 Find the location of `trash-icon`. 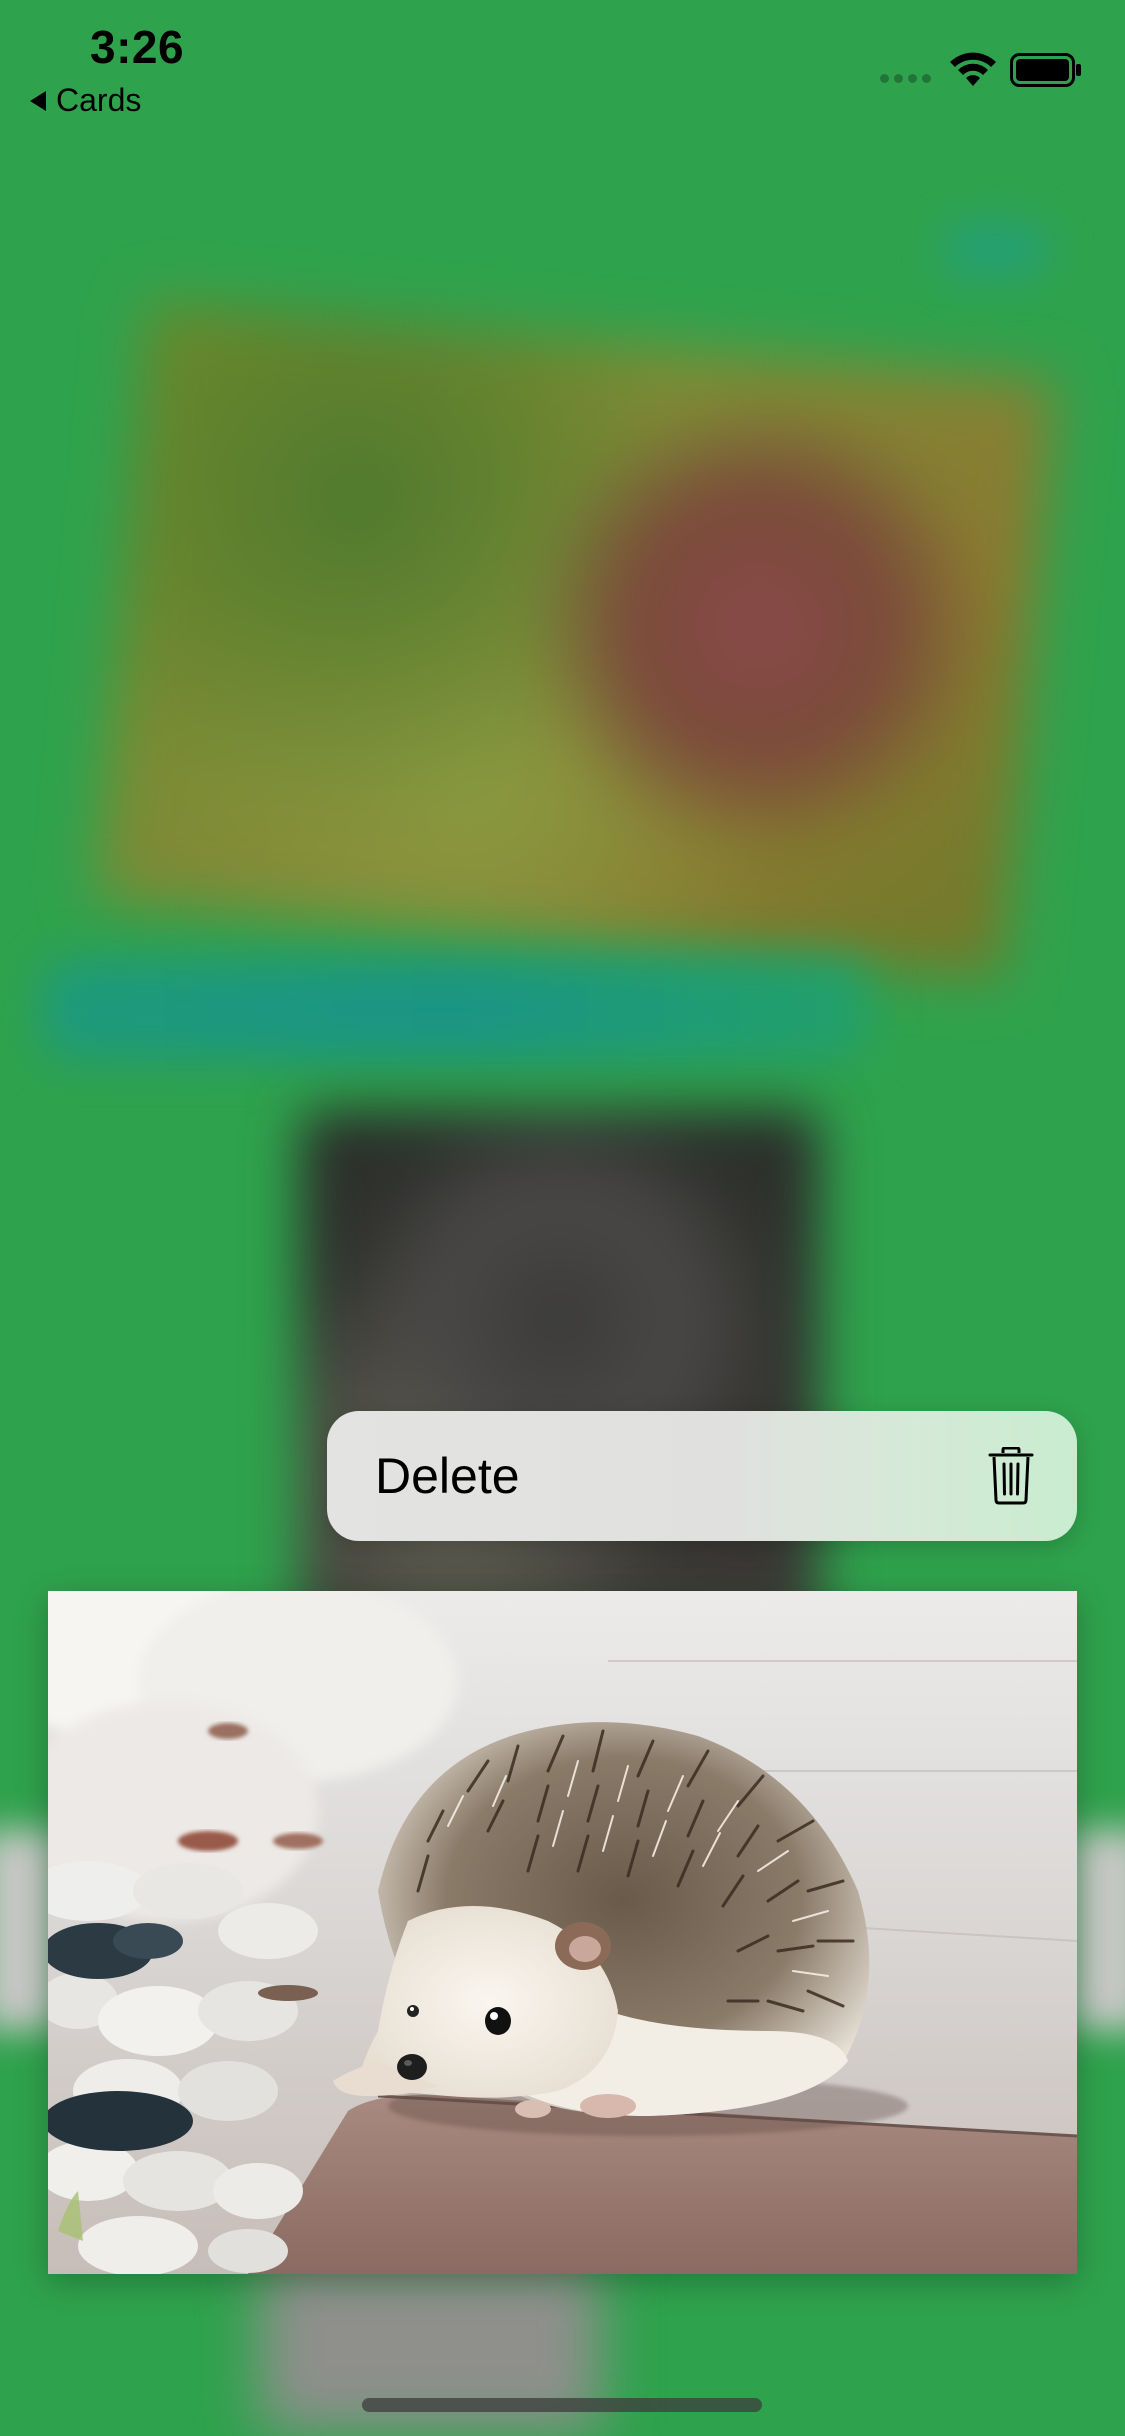

trash-icon is located at coordinates (1011, 1476).